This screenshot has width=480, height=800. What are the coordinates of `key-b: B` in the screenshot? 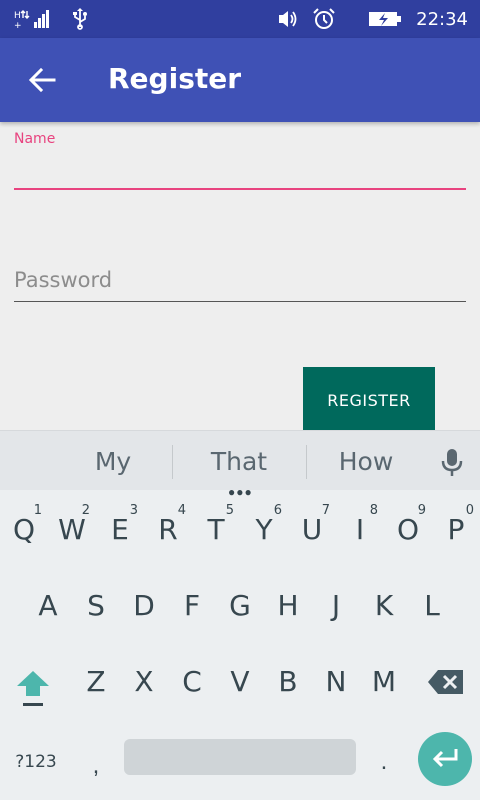 It's located at (288, 681).